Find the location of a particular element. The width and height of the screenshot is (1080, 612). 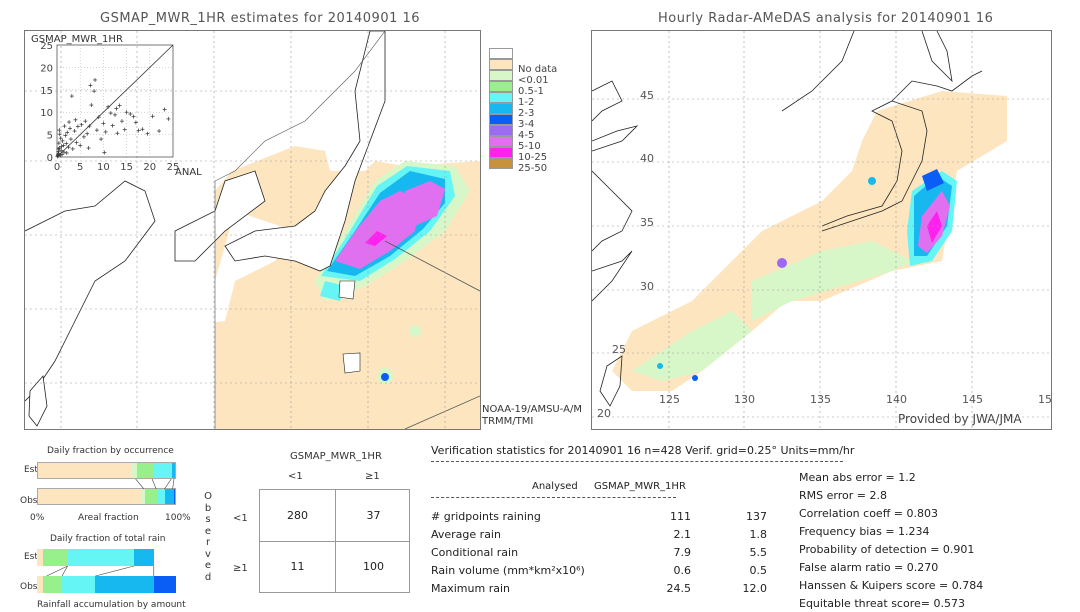

stat-gsmap: 0.5 is located at coordinates (758, 570).